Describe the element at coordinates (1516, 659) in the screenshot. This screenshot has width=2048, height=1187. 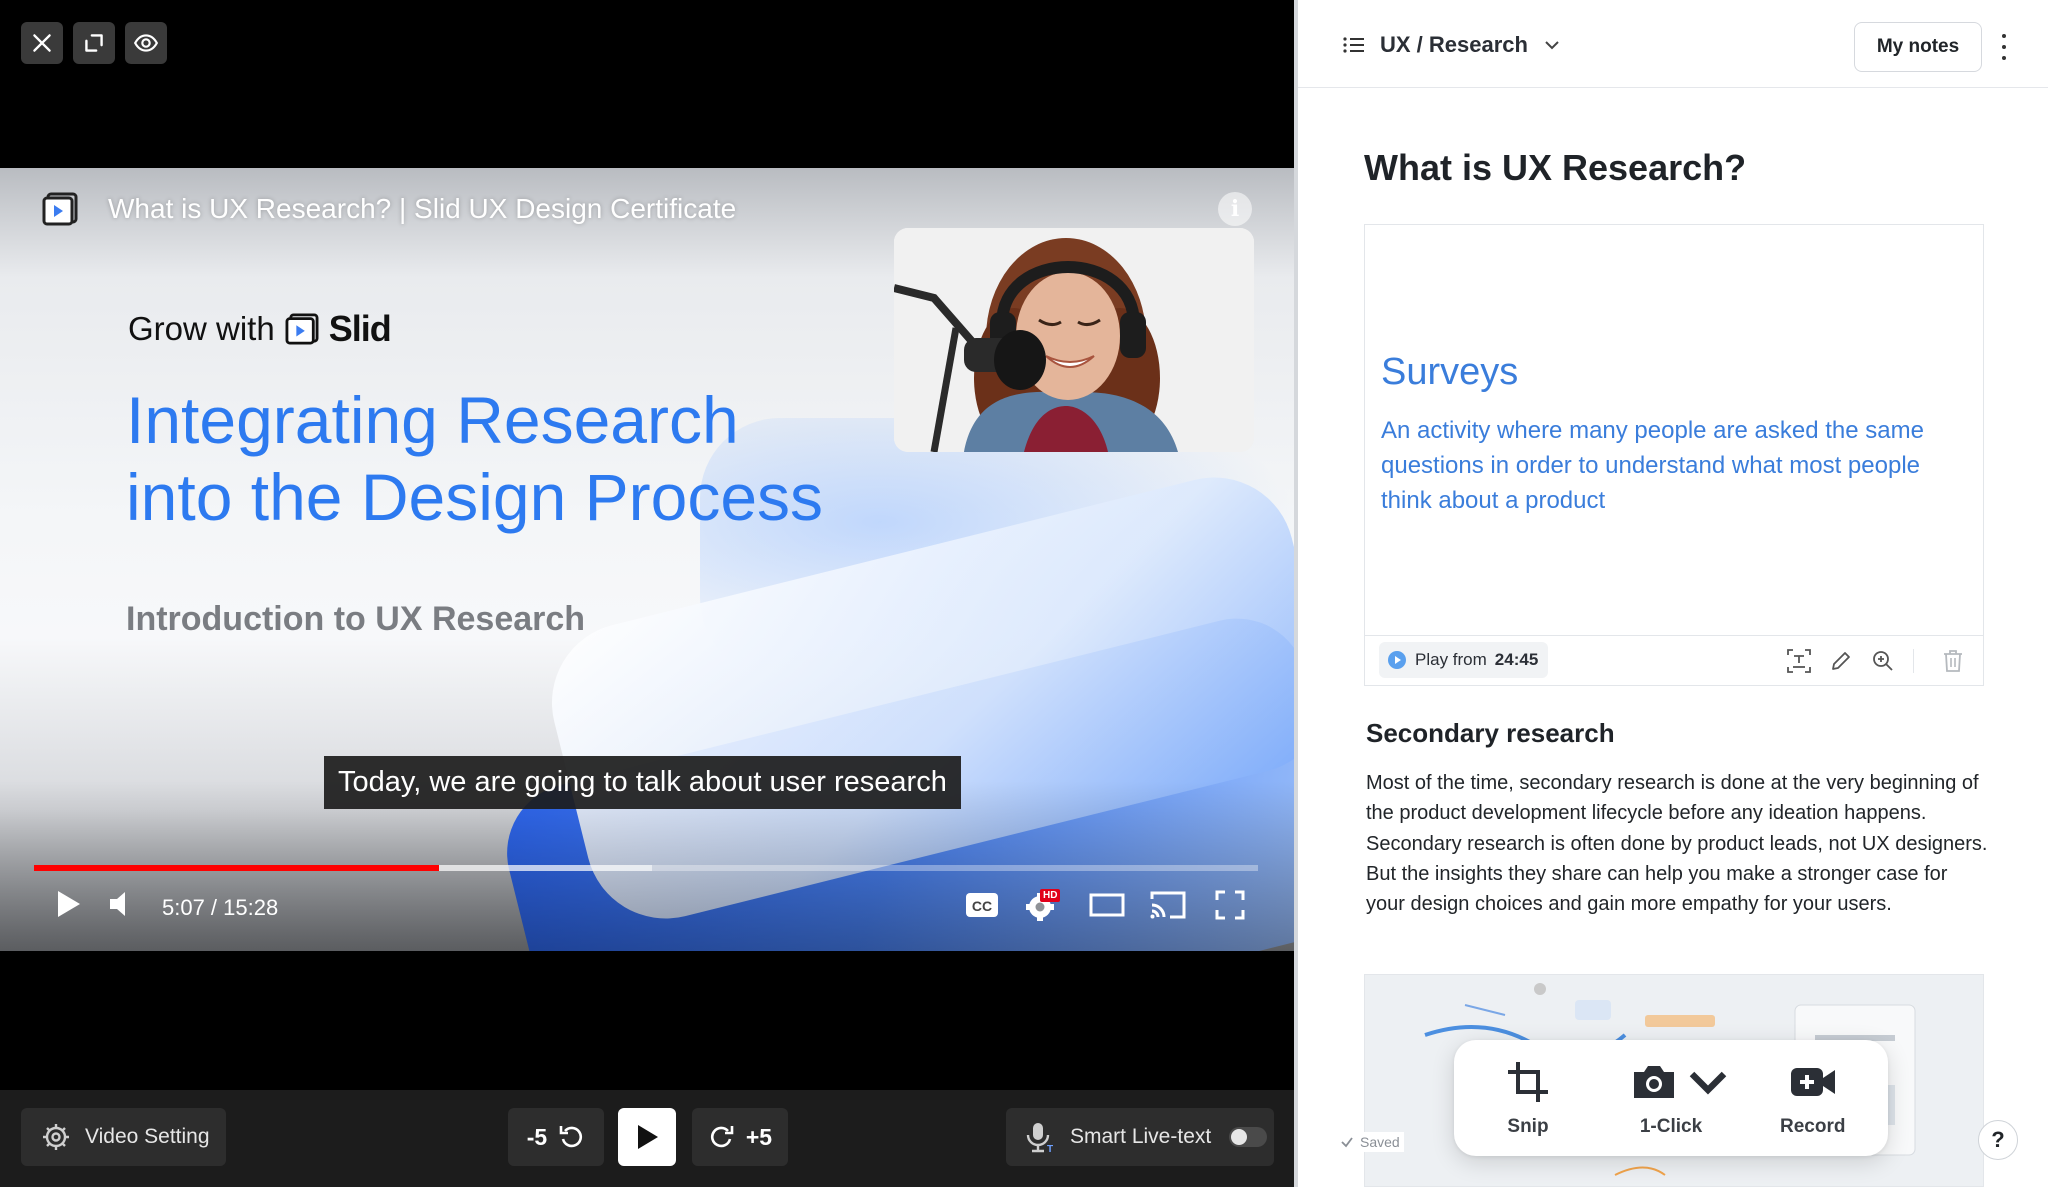
I see `play-from-time: 24:45` at that location.